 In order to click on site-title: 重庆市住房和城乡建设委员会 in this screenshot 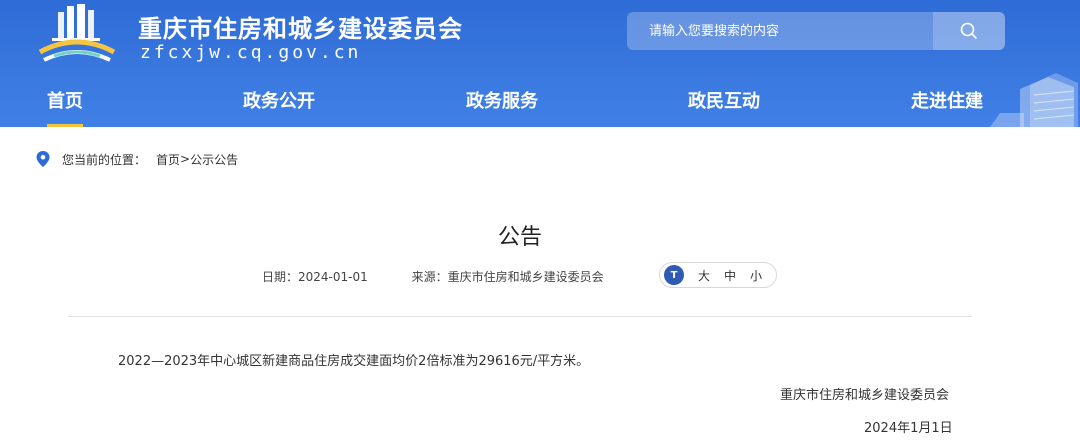, I will do `click(300, 26)`.